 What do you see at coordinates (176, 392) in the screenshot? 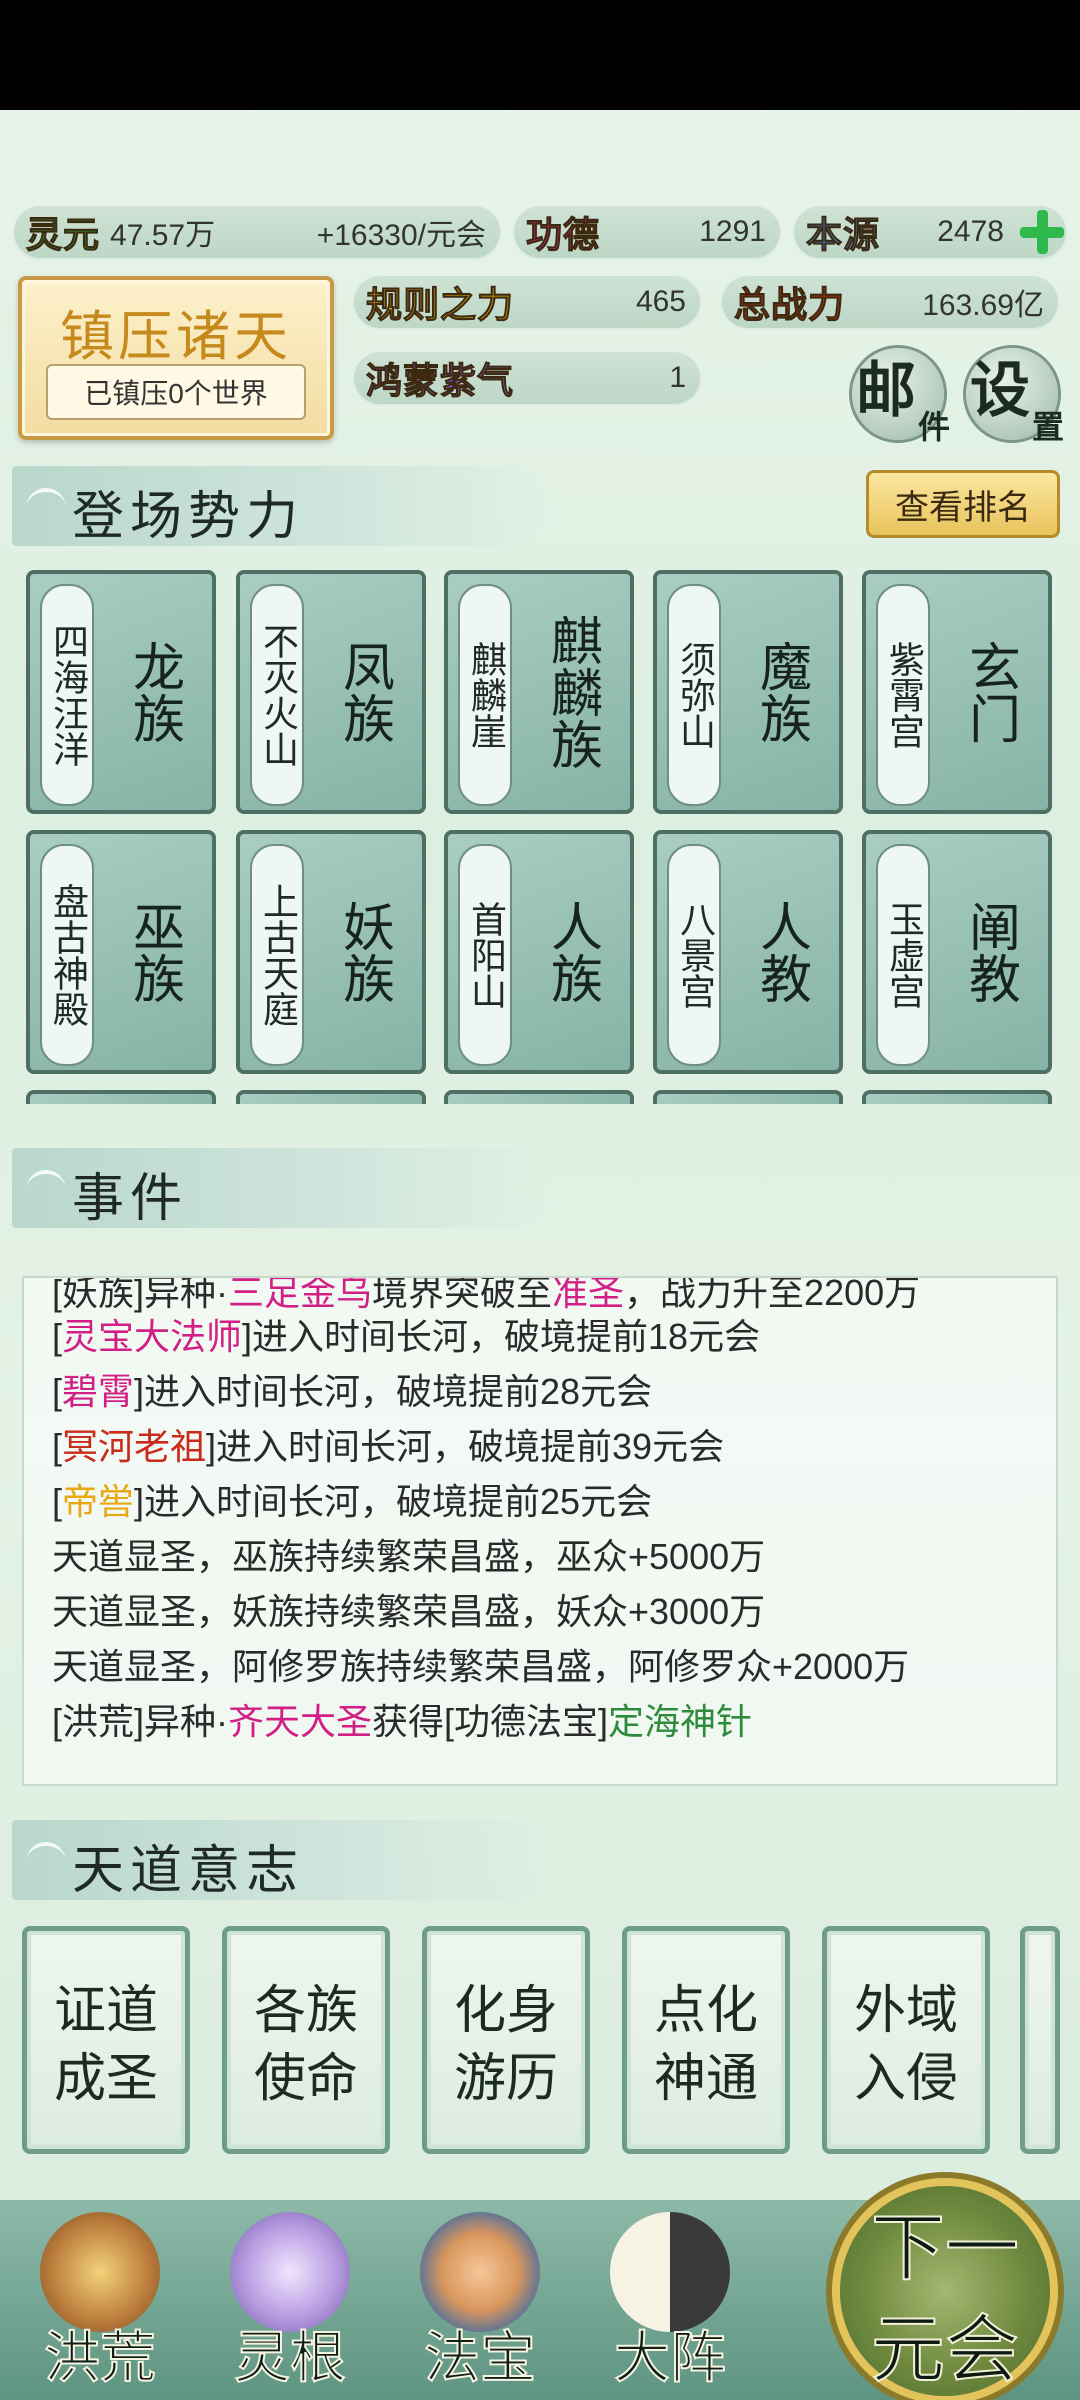
I see `seal-subtitle: 已镇压0个世界` at bounding box center [176, 392].